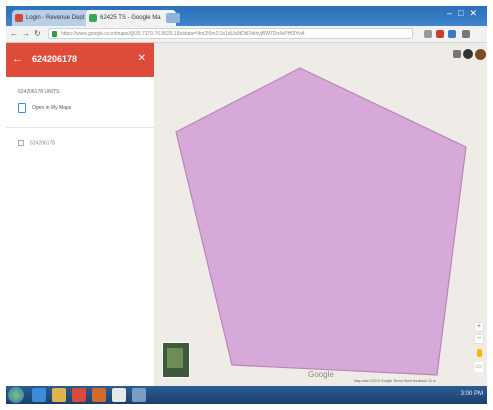  I want to click on tab-title: 62425 TS - Google Ma, so click(130, 18).